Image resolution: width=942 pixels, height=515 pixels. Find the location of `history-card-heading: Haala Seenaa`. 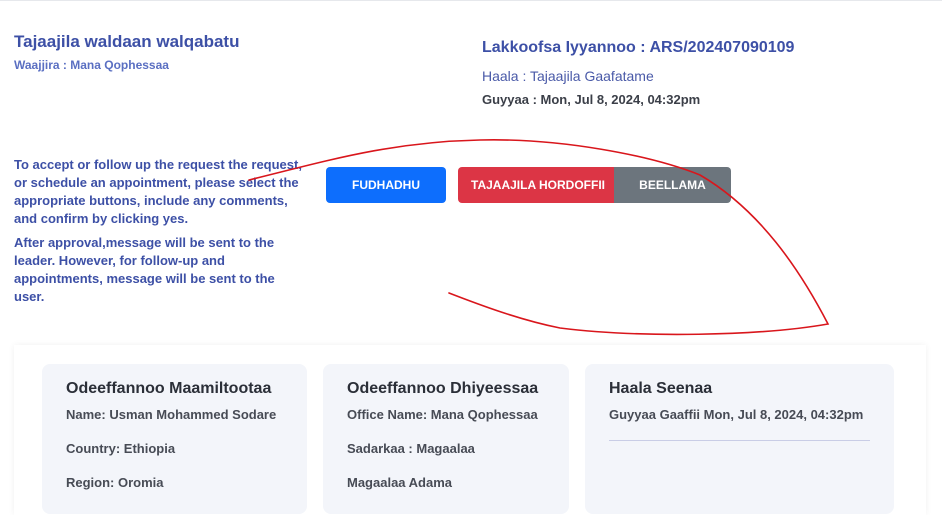

history-card-heading: Haala Seenaa is located at coordinates (661, 388).